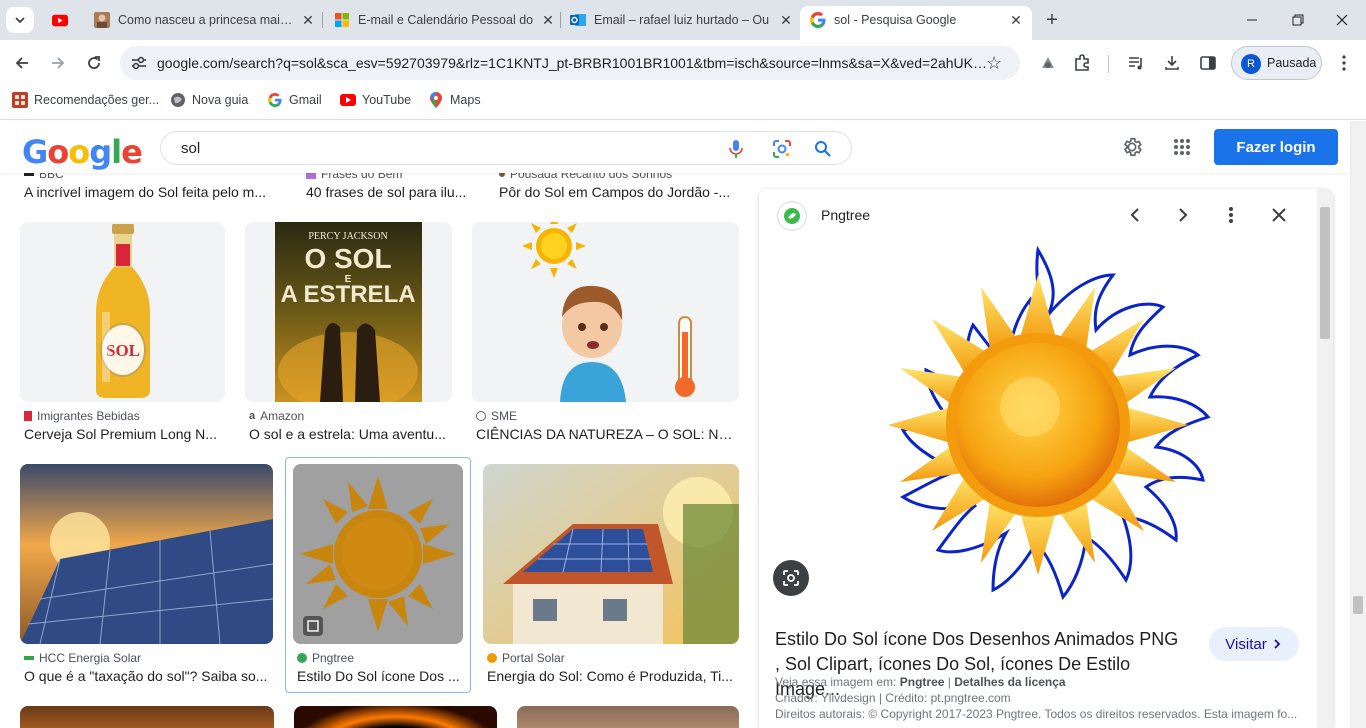  I want to click on result-source: Pngtree, so click(325, 658).